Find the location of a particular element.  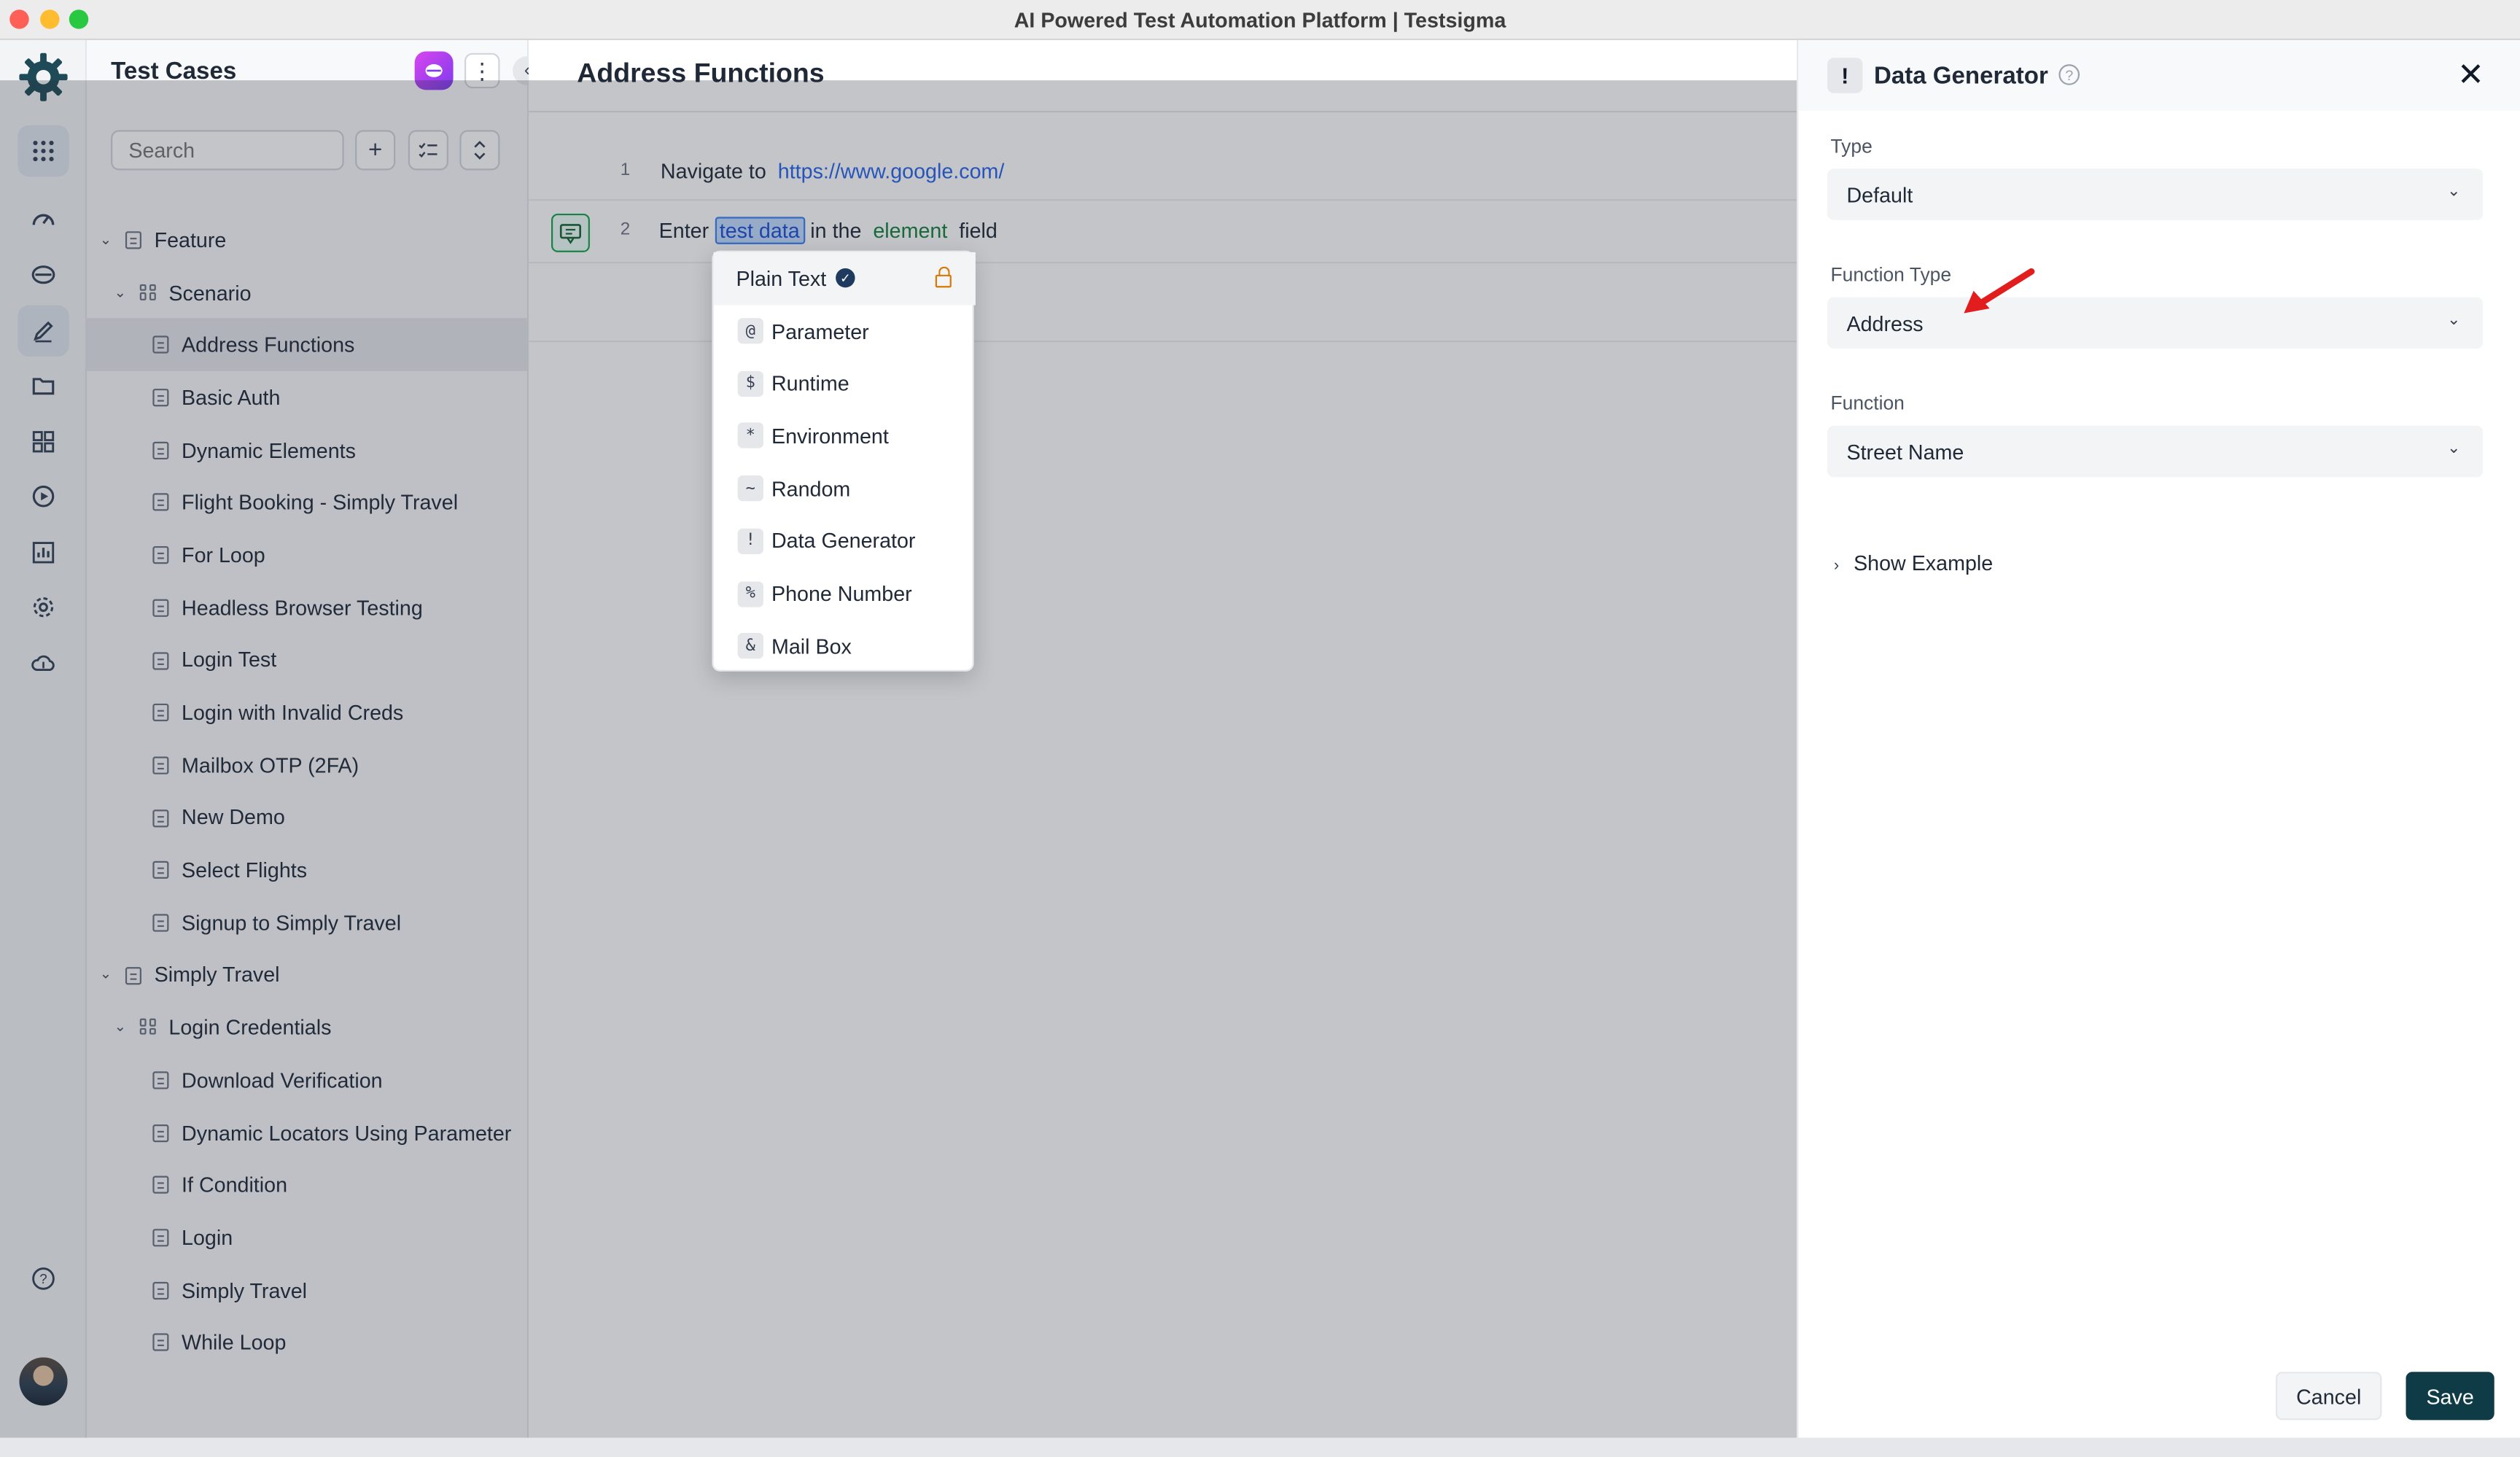

element-token: element is located at coordinates (910, 231).